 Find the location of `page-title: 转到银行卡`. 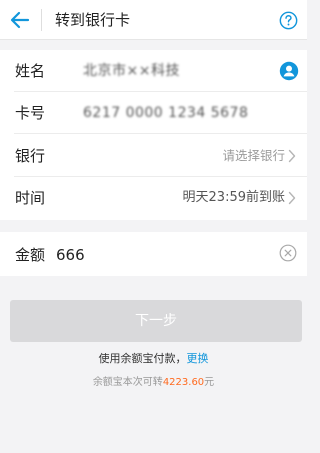

page-title: 转到银行卡 is located at coordinates (93, 20).